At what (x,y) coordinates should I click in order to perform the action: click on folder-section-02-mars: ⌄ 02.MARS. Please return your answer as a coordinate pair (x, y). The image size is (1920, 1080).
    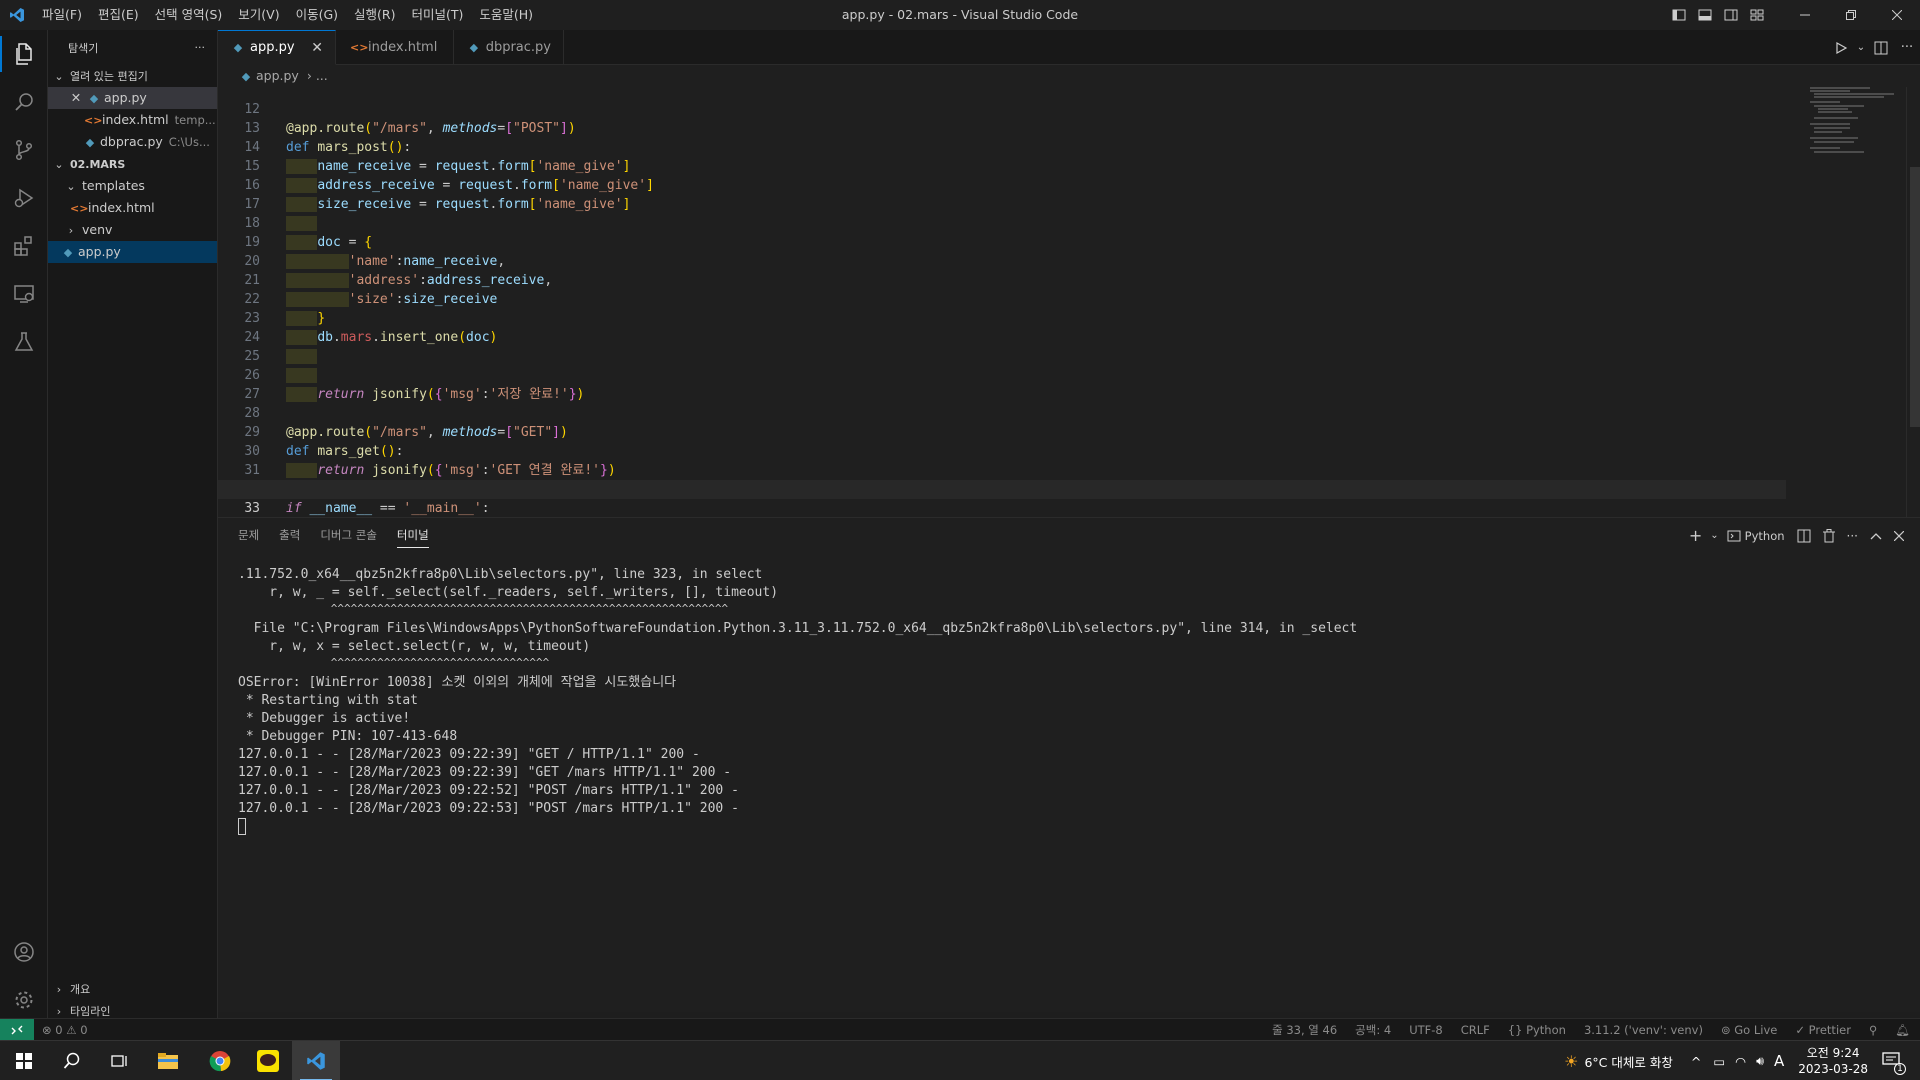
    Looking at the image, I should click on (132, 164).